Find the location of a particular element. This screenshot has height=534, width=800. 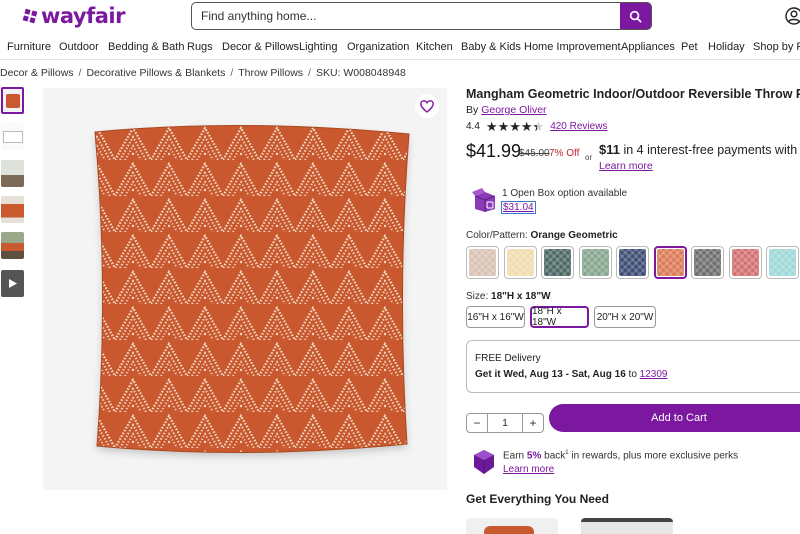

size-option-20: 20"H x 20"W is located at coordinates (625, 317).